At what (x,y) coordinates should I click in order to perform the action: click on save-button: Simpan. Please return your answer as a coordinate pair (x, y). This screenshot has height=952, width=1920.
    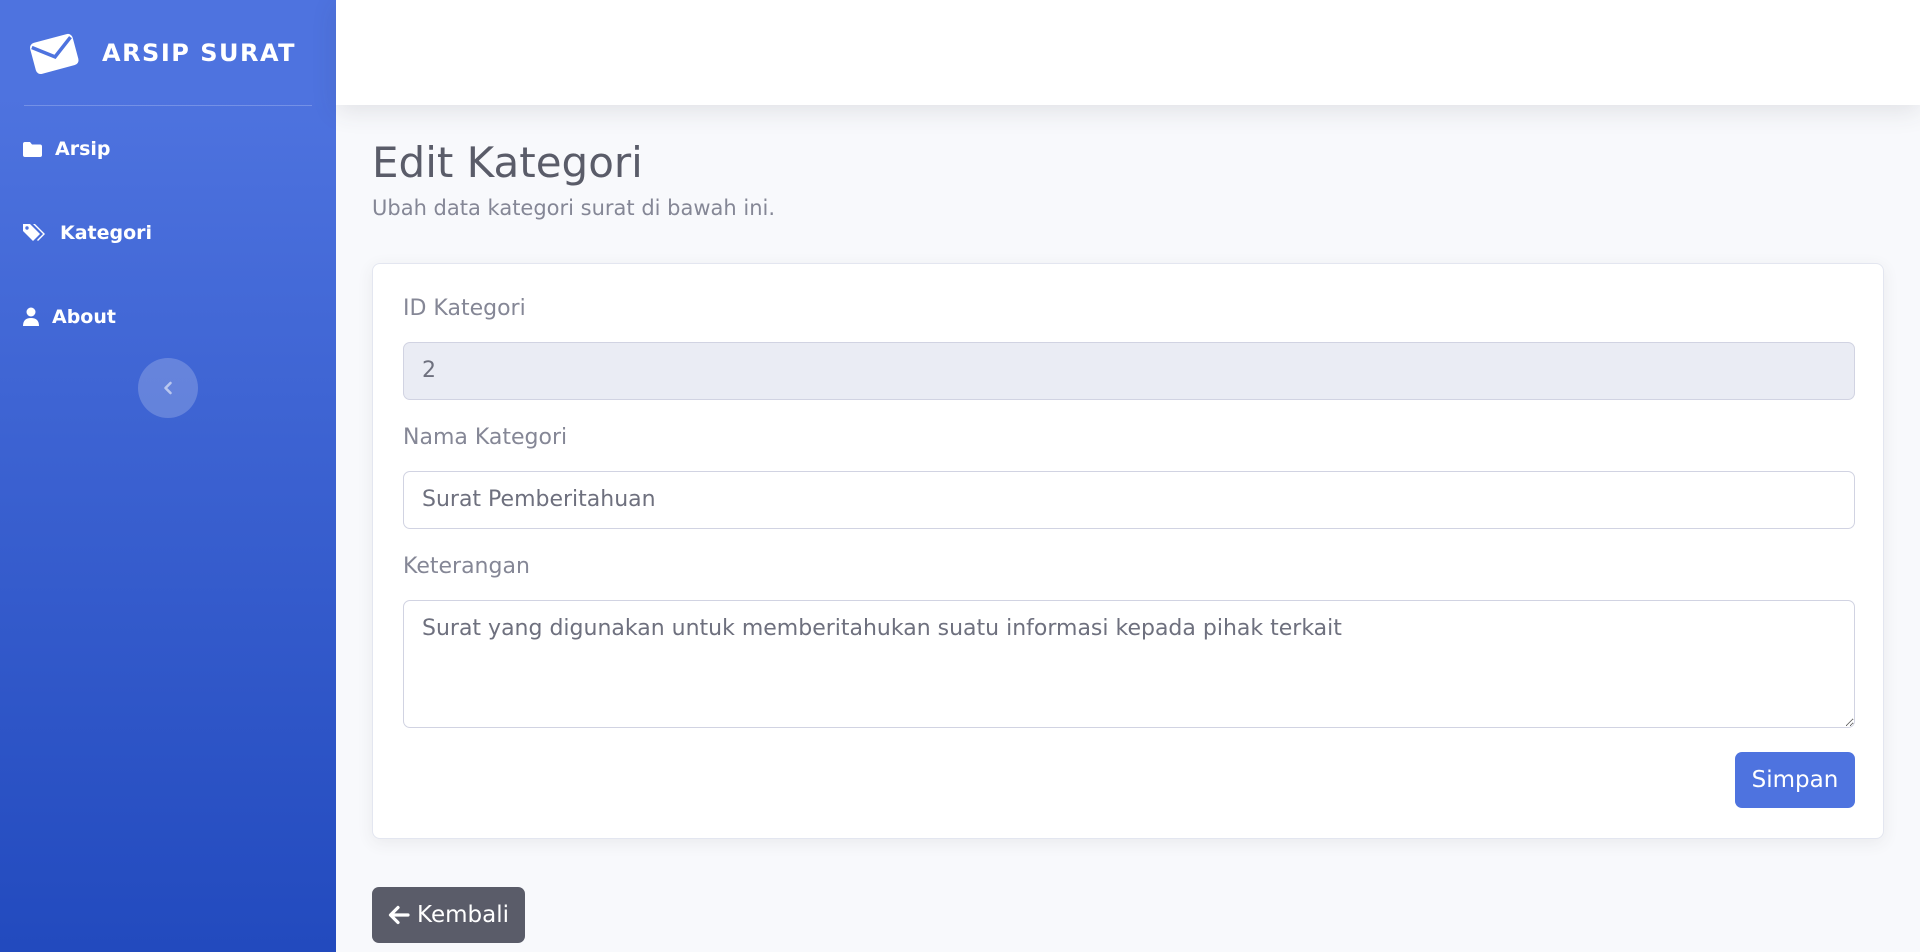
    Looking at the image, I should click on (1795, 780).